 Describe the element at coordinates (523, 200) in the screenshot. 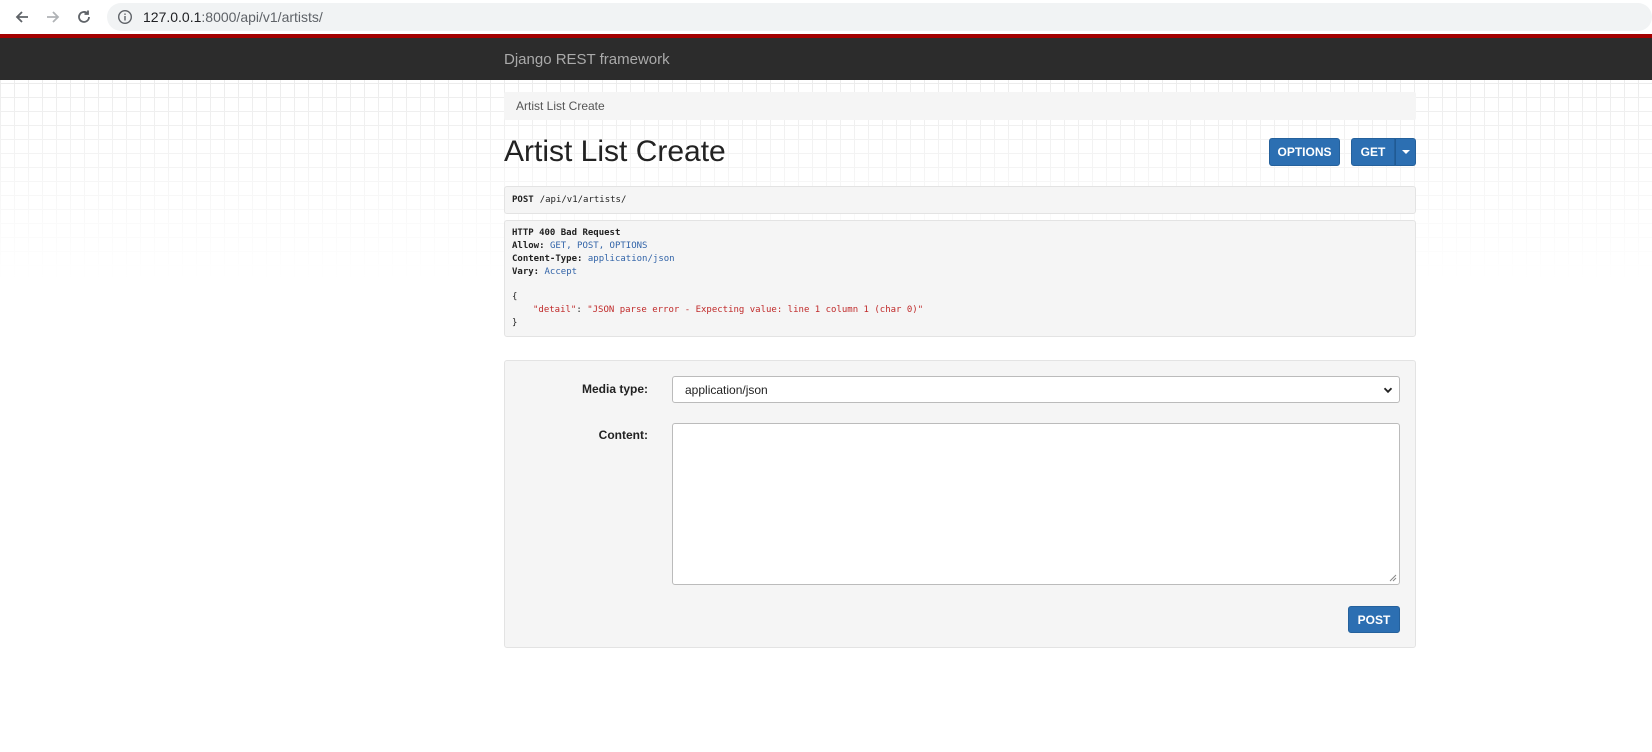

I see `request-method: POST` at that location.